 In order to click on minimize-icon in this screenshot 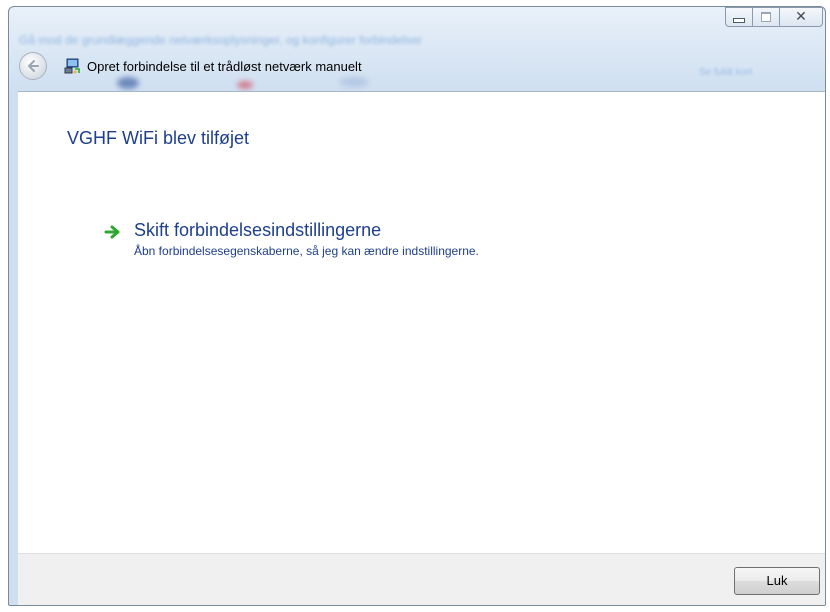, I will do `click(739, 20)`.